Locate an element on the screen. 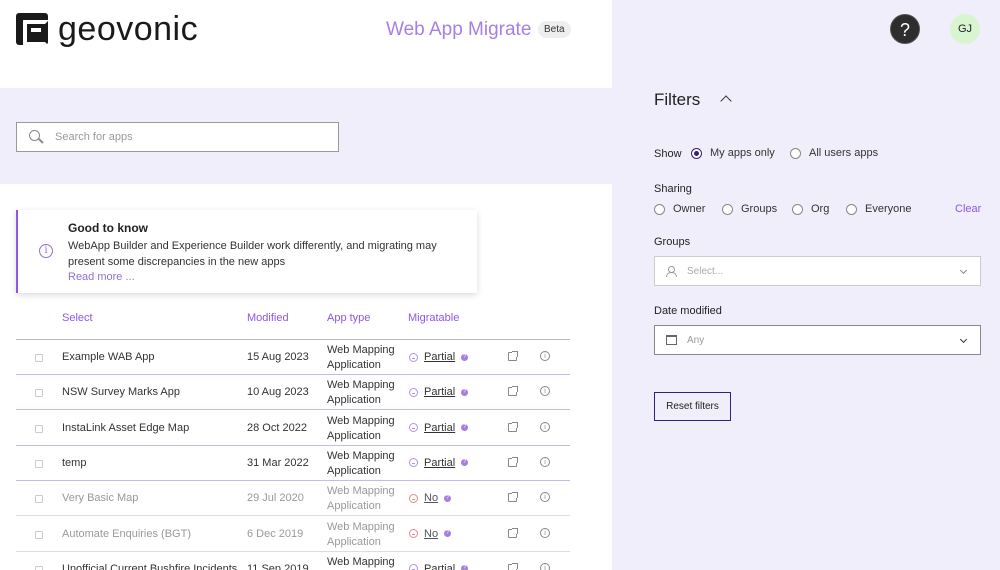 The height and width of the screenshot is (570, 1000). radio-label: My apps only is located at coordinates (742, 153).